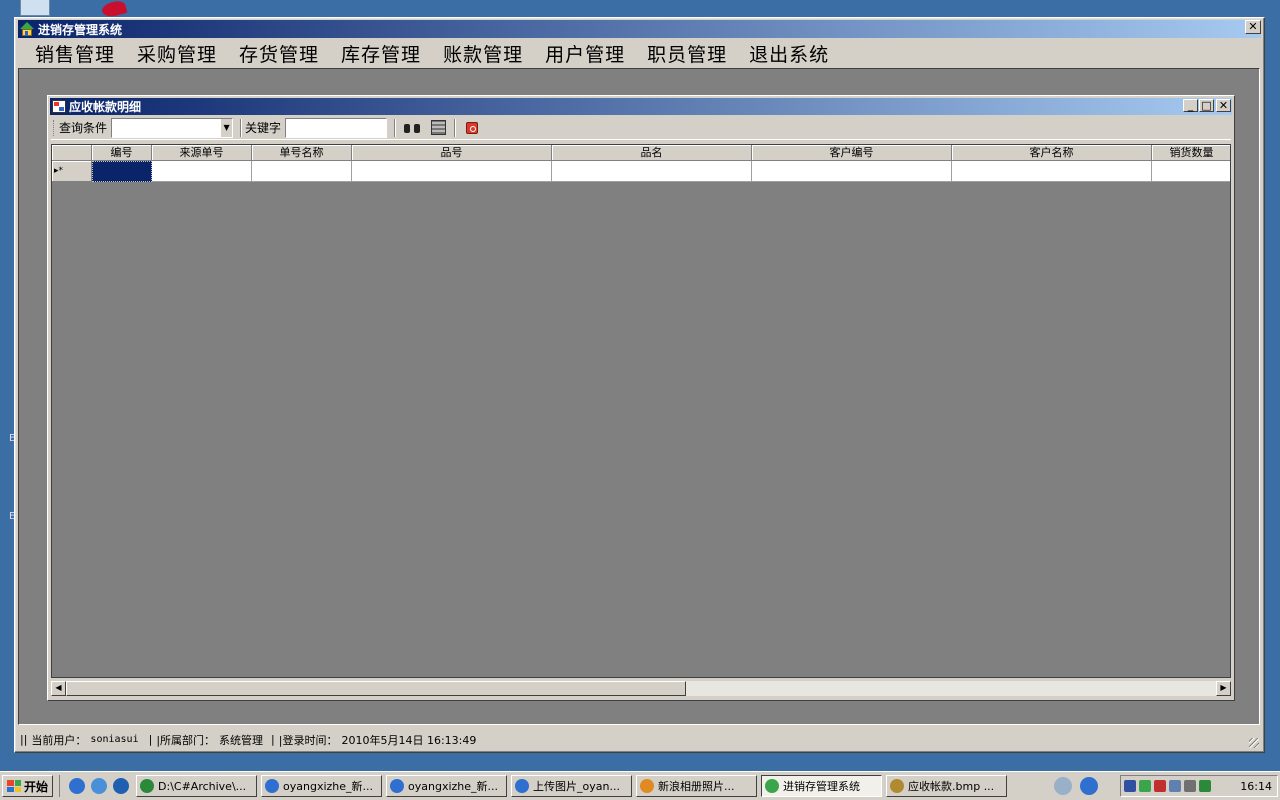 This screenshot has width=1280, height=800. Describe the element at coordinates (789, 53) in the screenshot. I see `menu-exit: 退出系统` at that location.